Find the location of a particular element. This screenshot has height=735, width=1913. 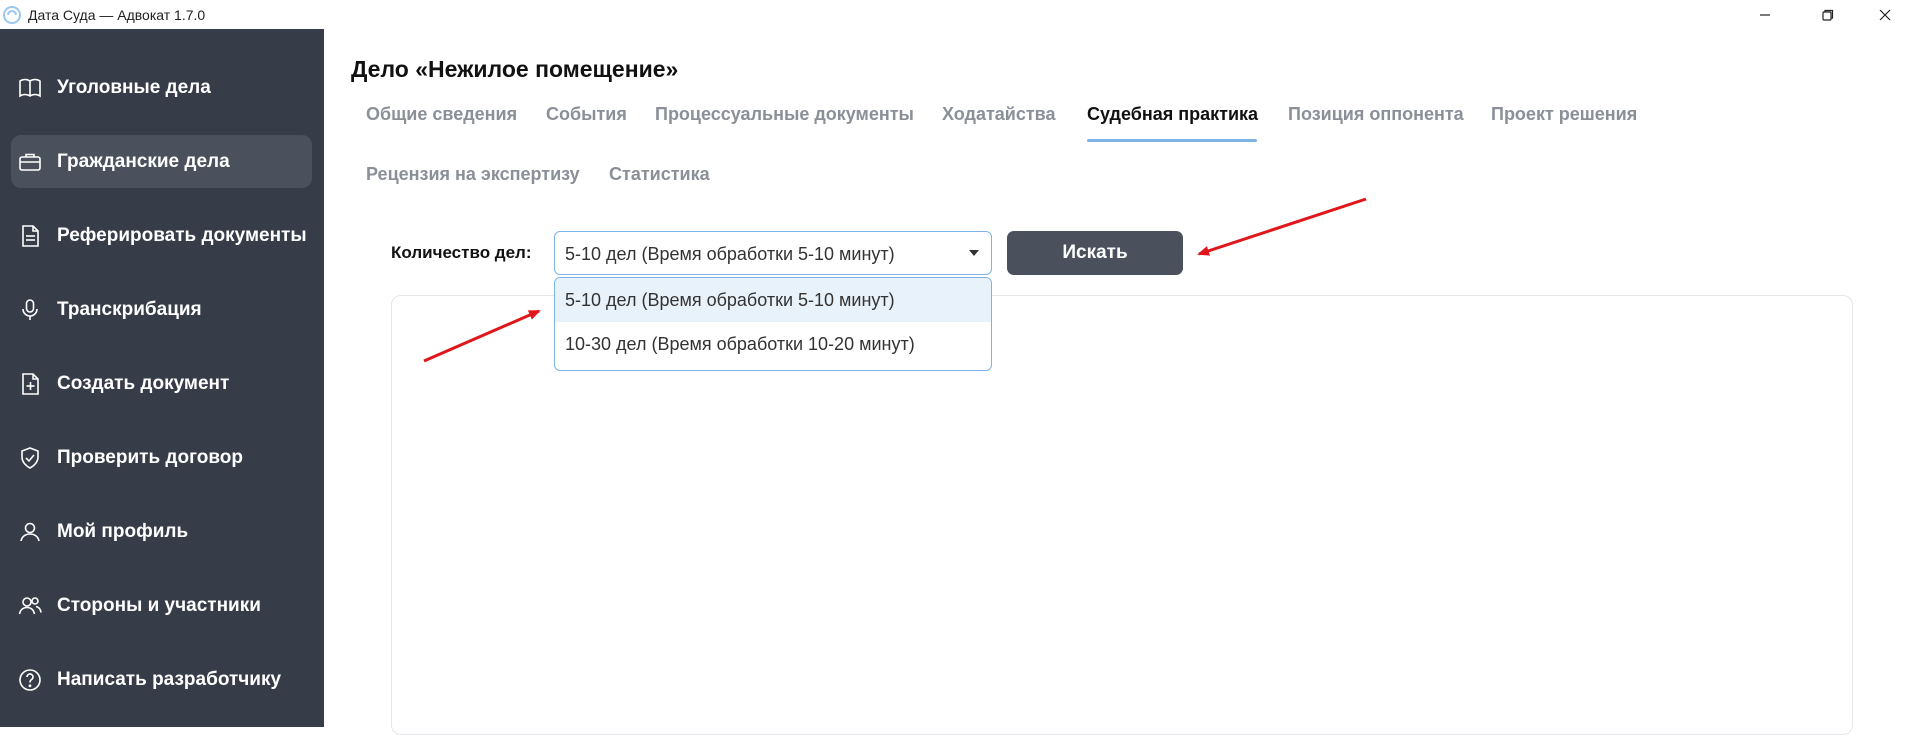

sidebar-item-summarize-documents: Реферировать документы is located at coordinates (161, 235).